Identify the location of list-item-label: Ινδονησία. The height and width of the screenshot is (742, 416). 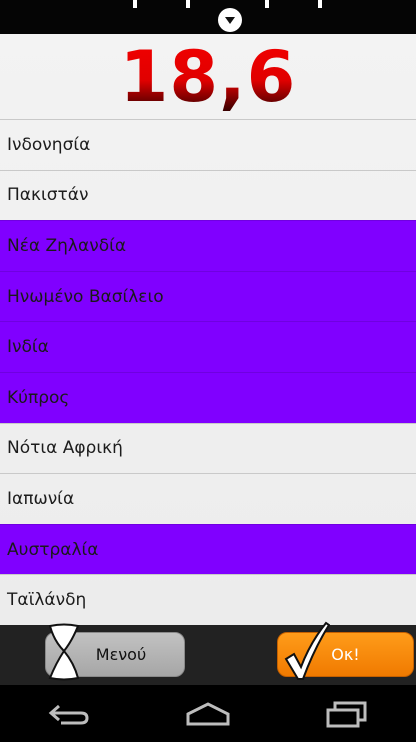
(49, 144).